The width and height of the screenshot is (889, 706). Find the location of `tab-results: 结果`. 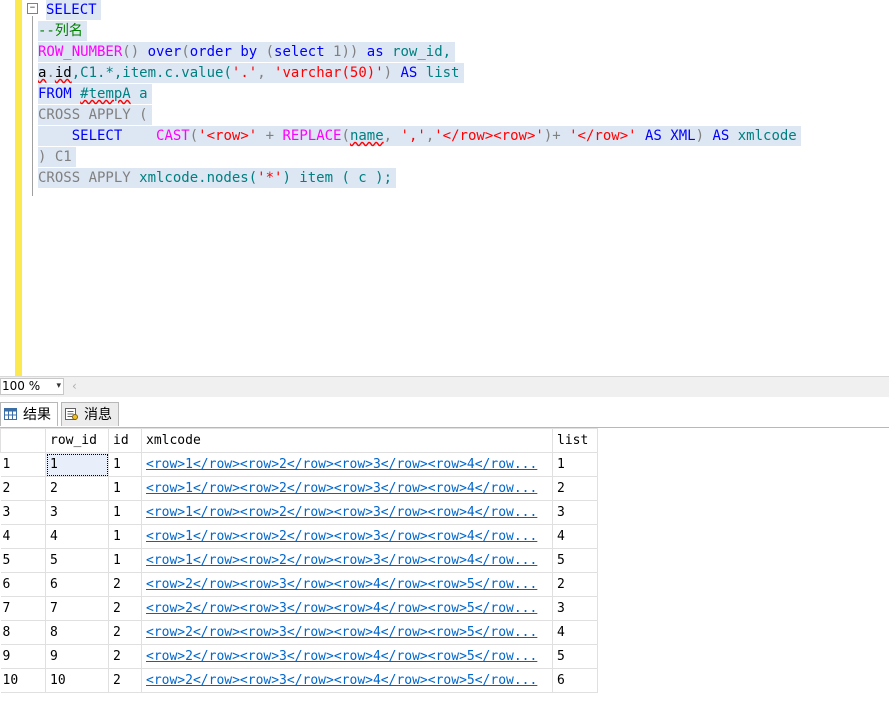

tab-results: 结果 is located at coordinates (29, 414).